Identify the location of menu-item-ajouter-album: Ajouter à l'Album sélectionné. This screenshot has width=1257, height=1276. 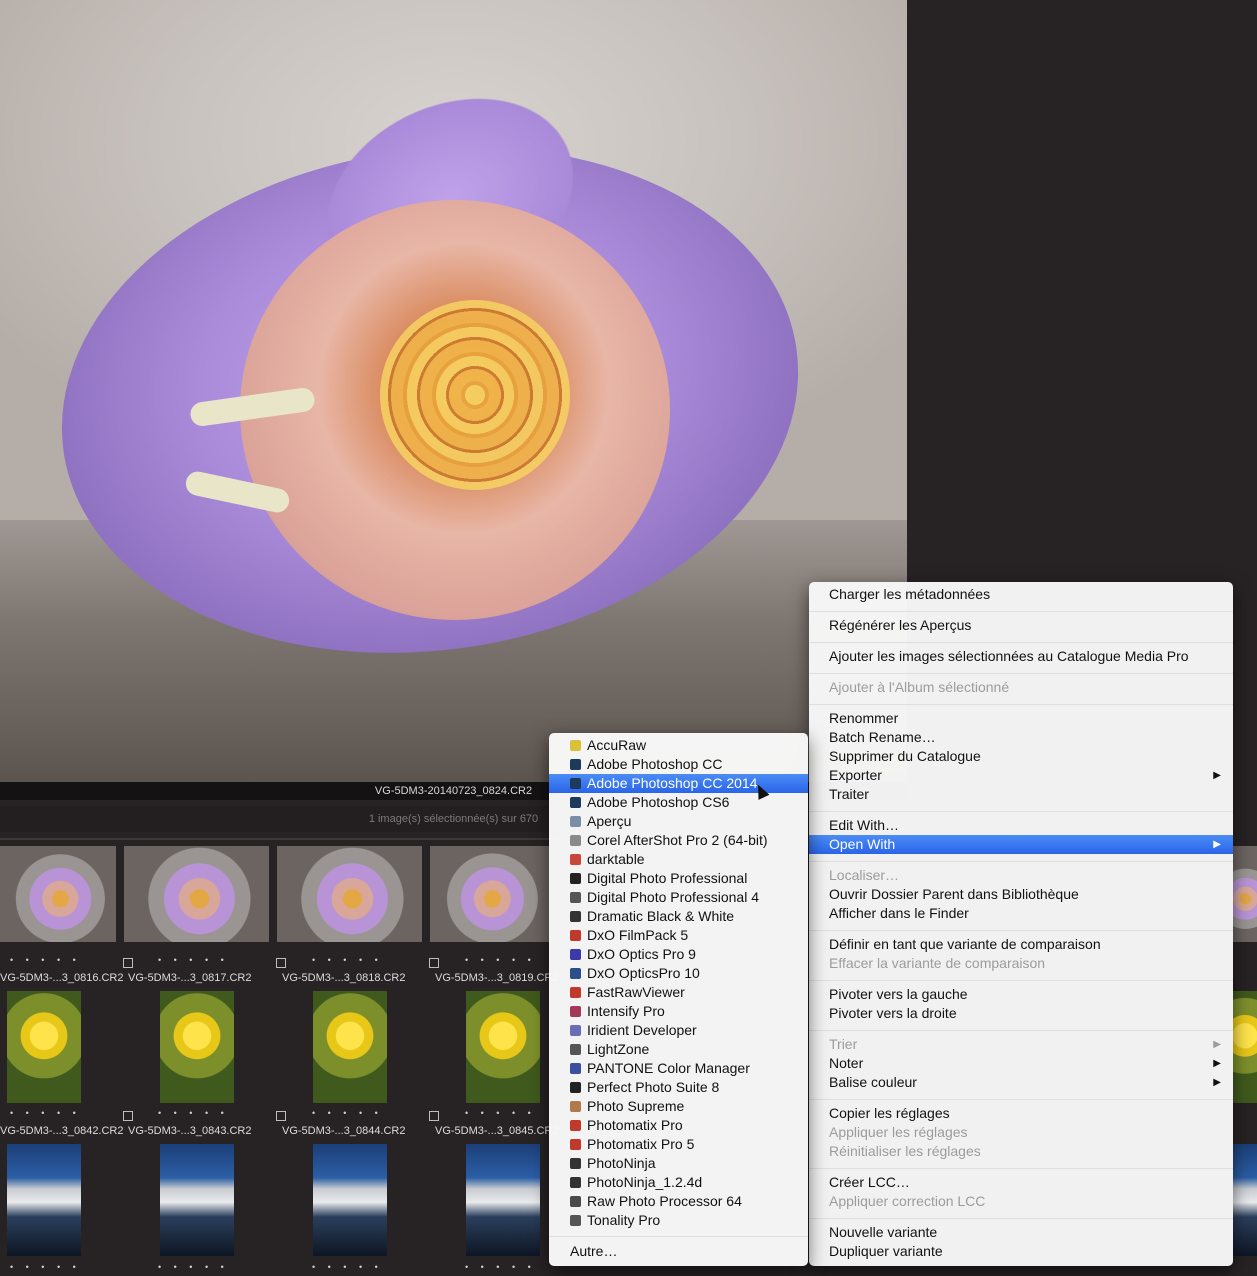
(1021, 687).